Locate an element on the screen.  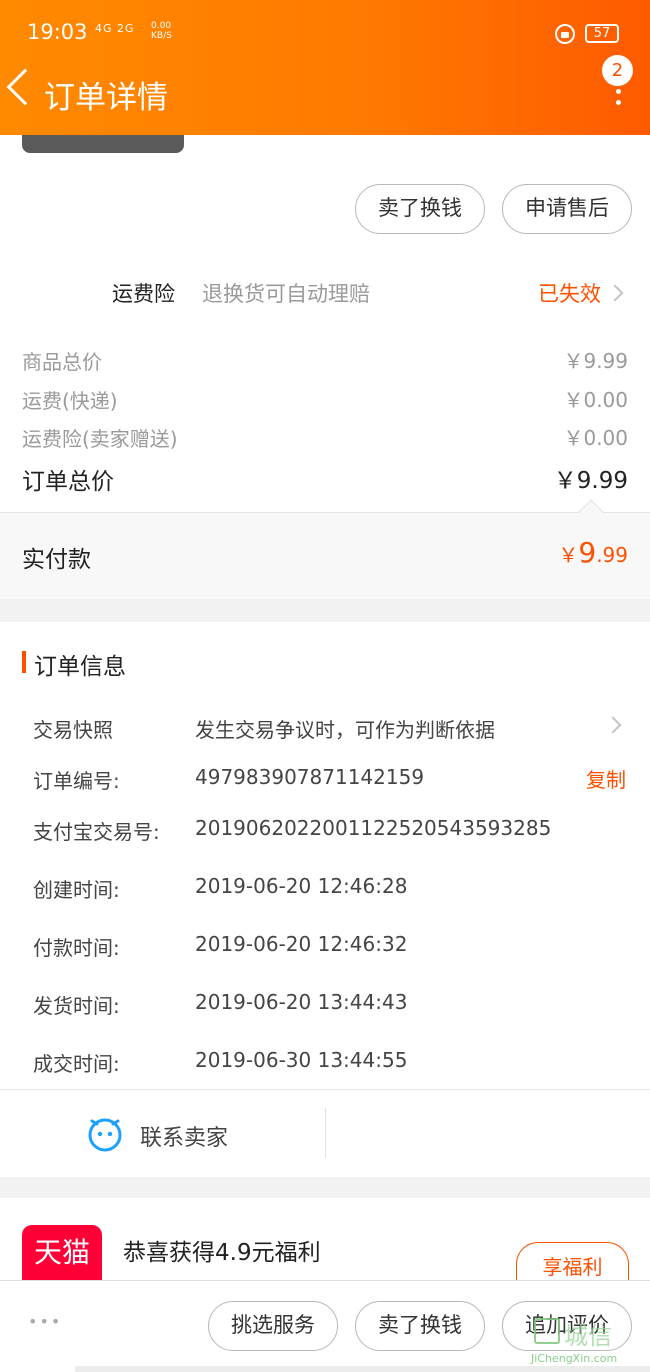
shipped-time-value: 2019-06-20 13:44:43 is located at coordinates (301, 1002).